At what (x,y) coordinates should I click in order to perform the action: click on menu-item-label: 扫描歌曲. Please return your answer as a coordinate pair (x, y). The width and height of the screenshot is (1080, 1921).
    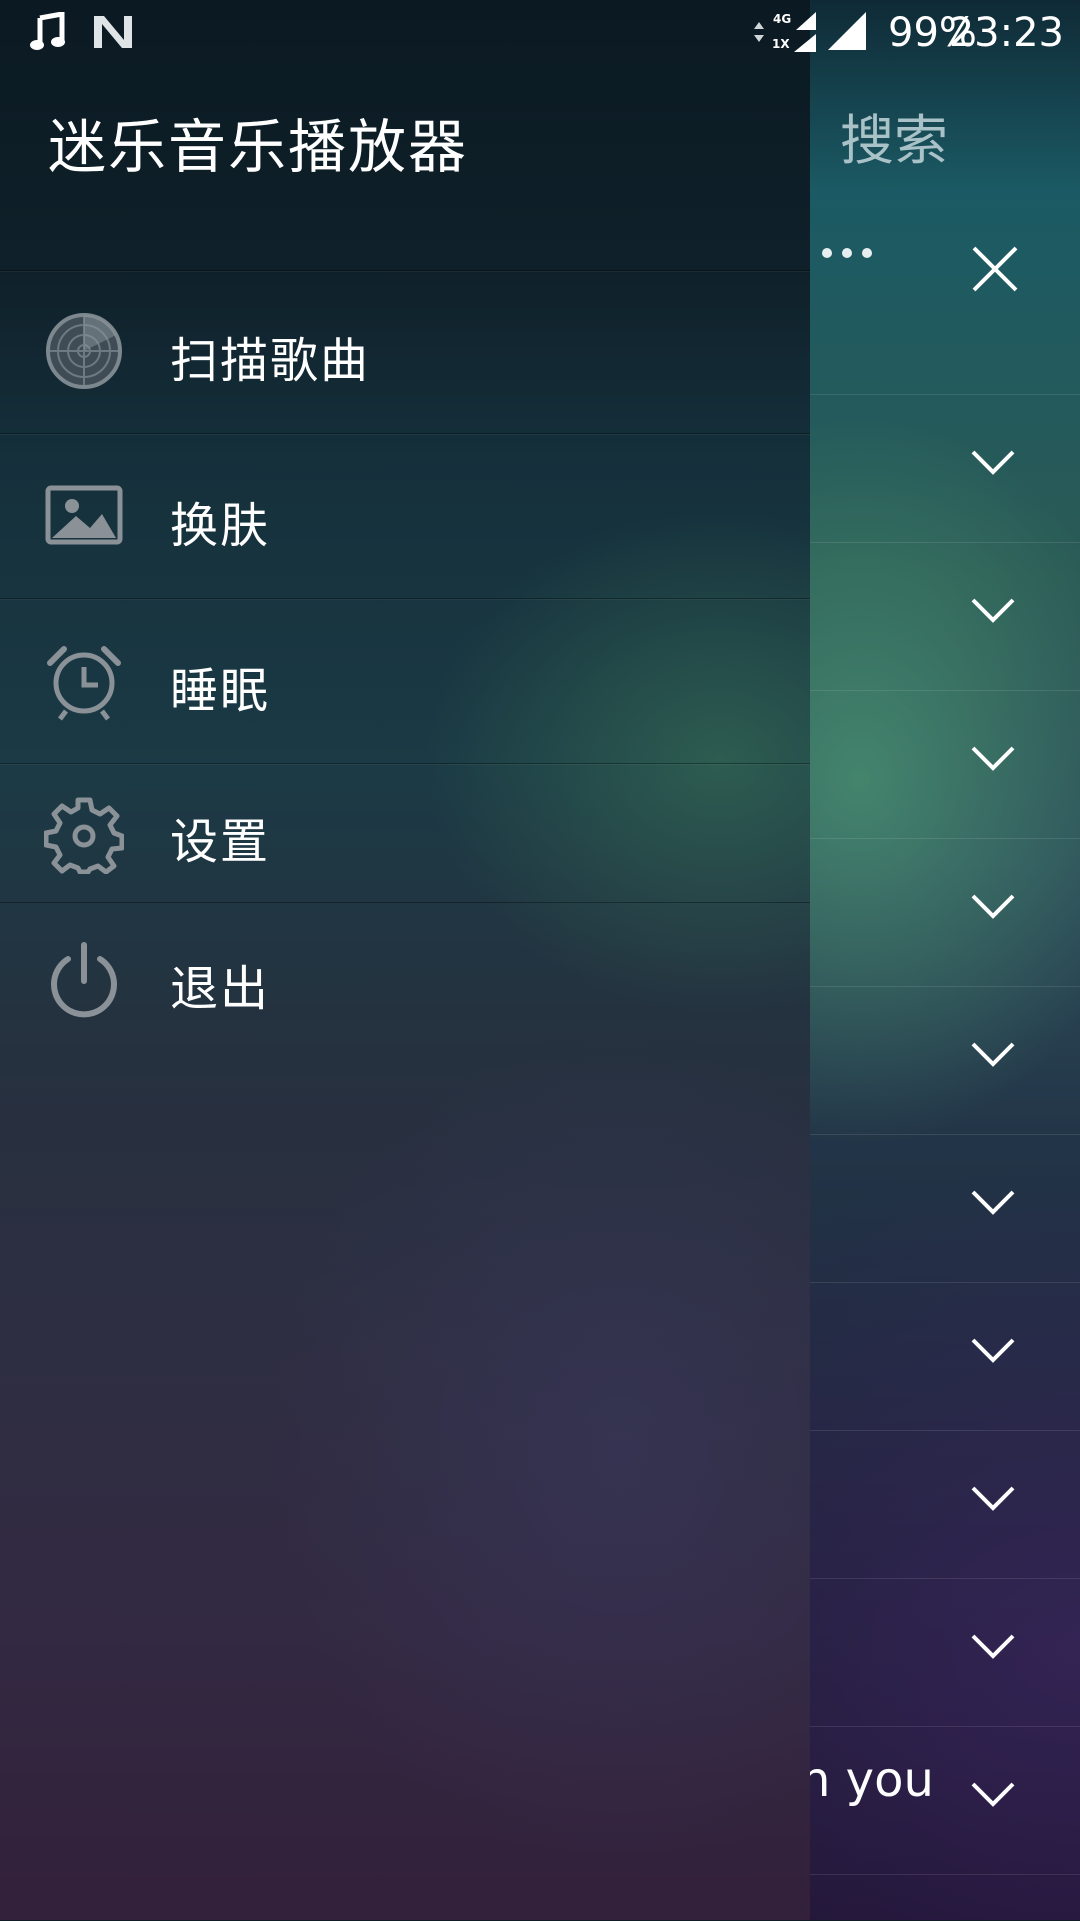
    Looking at the image, I should click on (270, 361).